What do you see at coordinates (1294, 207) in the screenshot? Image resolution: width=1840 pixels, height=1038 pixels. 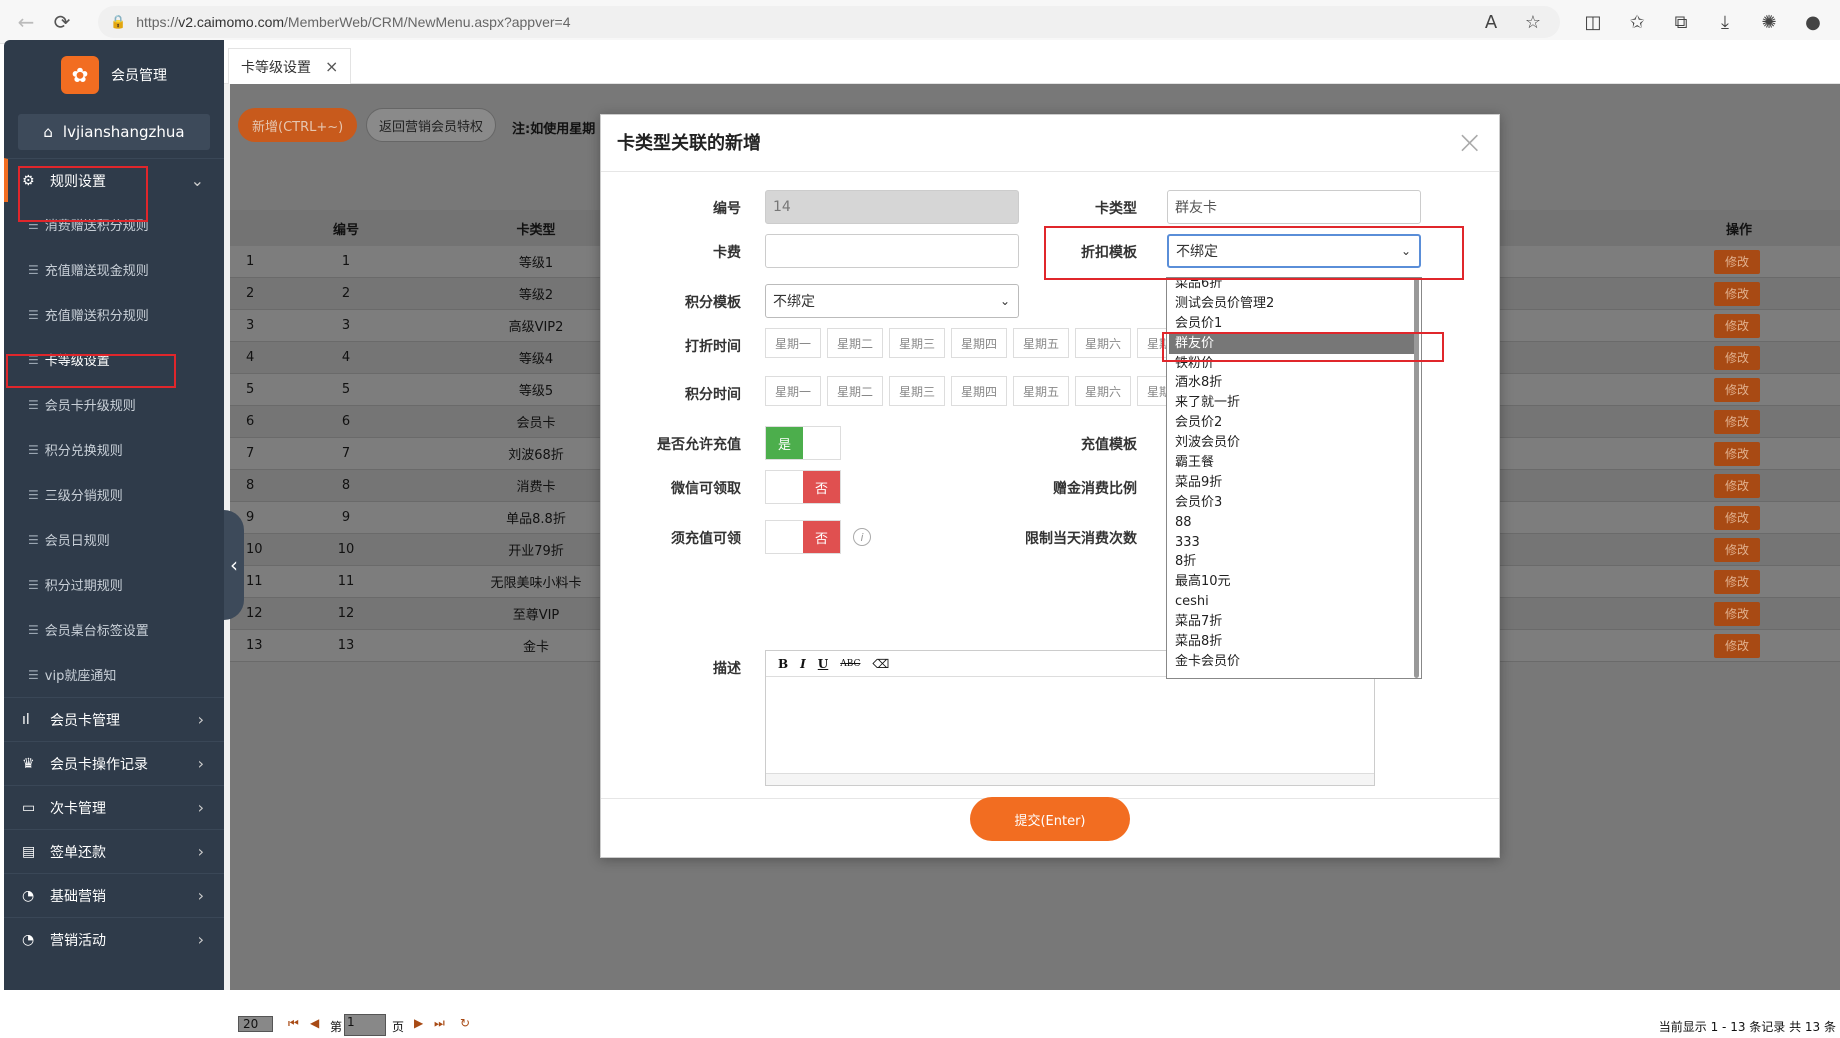 I see `card-type-field: 群友卡` at bounding box center [1294, 207].